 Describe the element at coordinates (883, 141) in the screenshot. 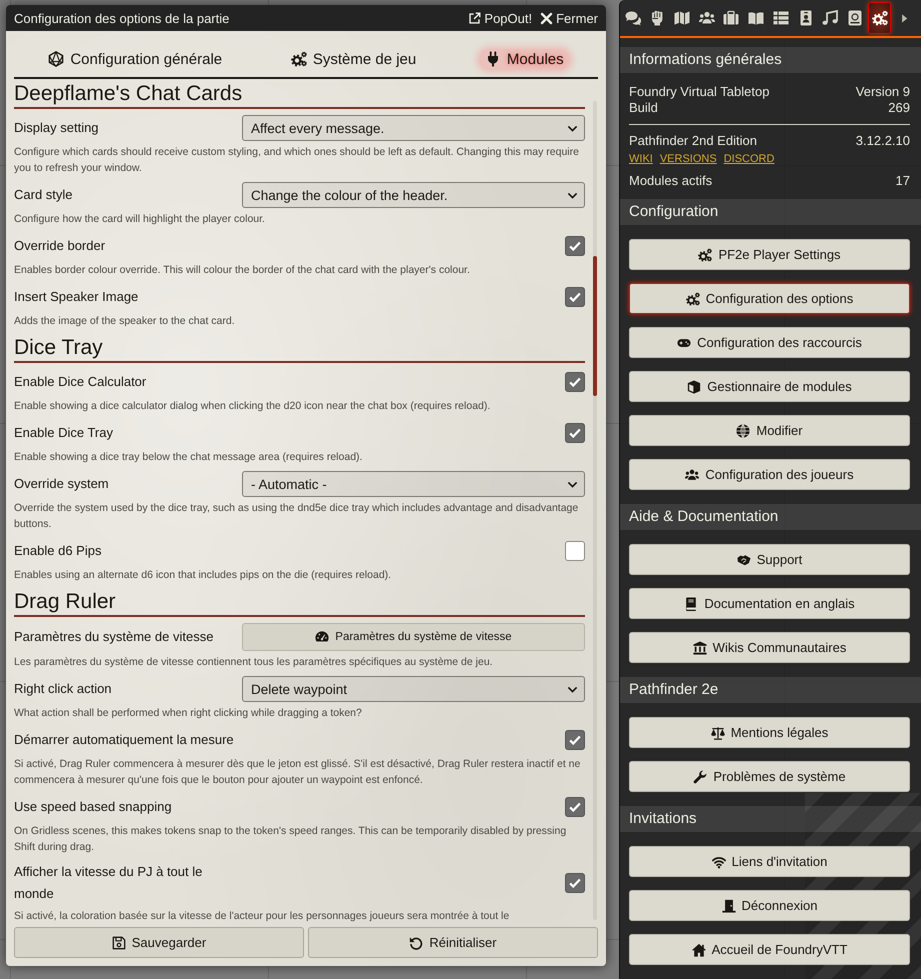

I see `info-value: 3.12.2.10` at that location.